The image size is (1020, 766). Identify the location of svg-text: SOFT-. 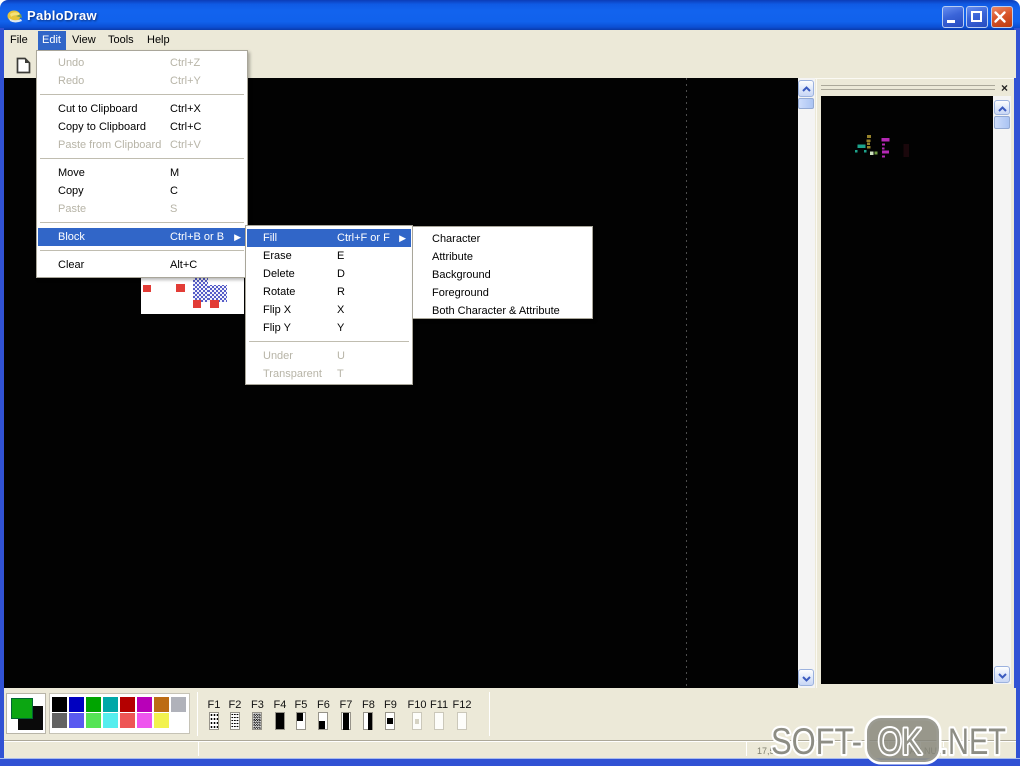
(816, 741).